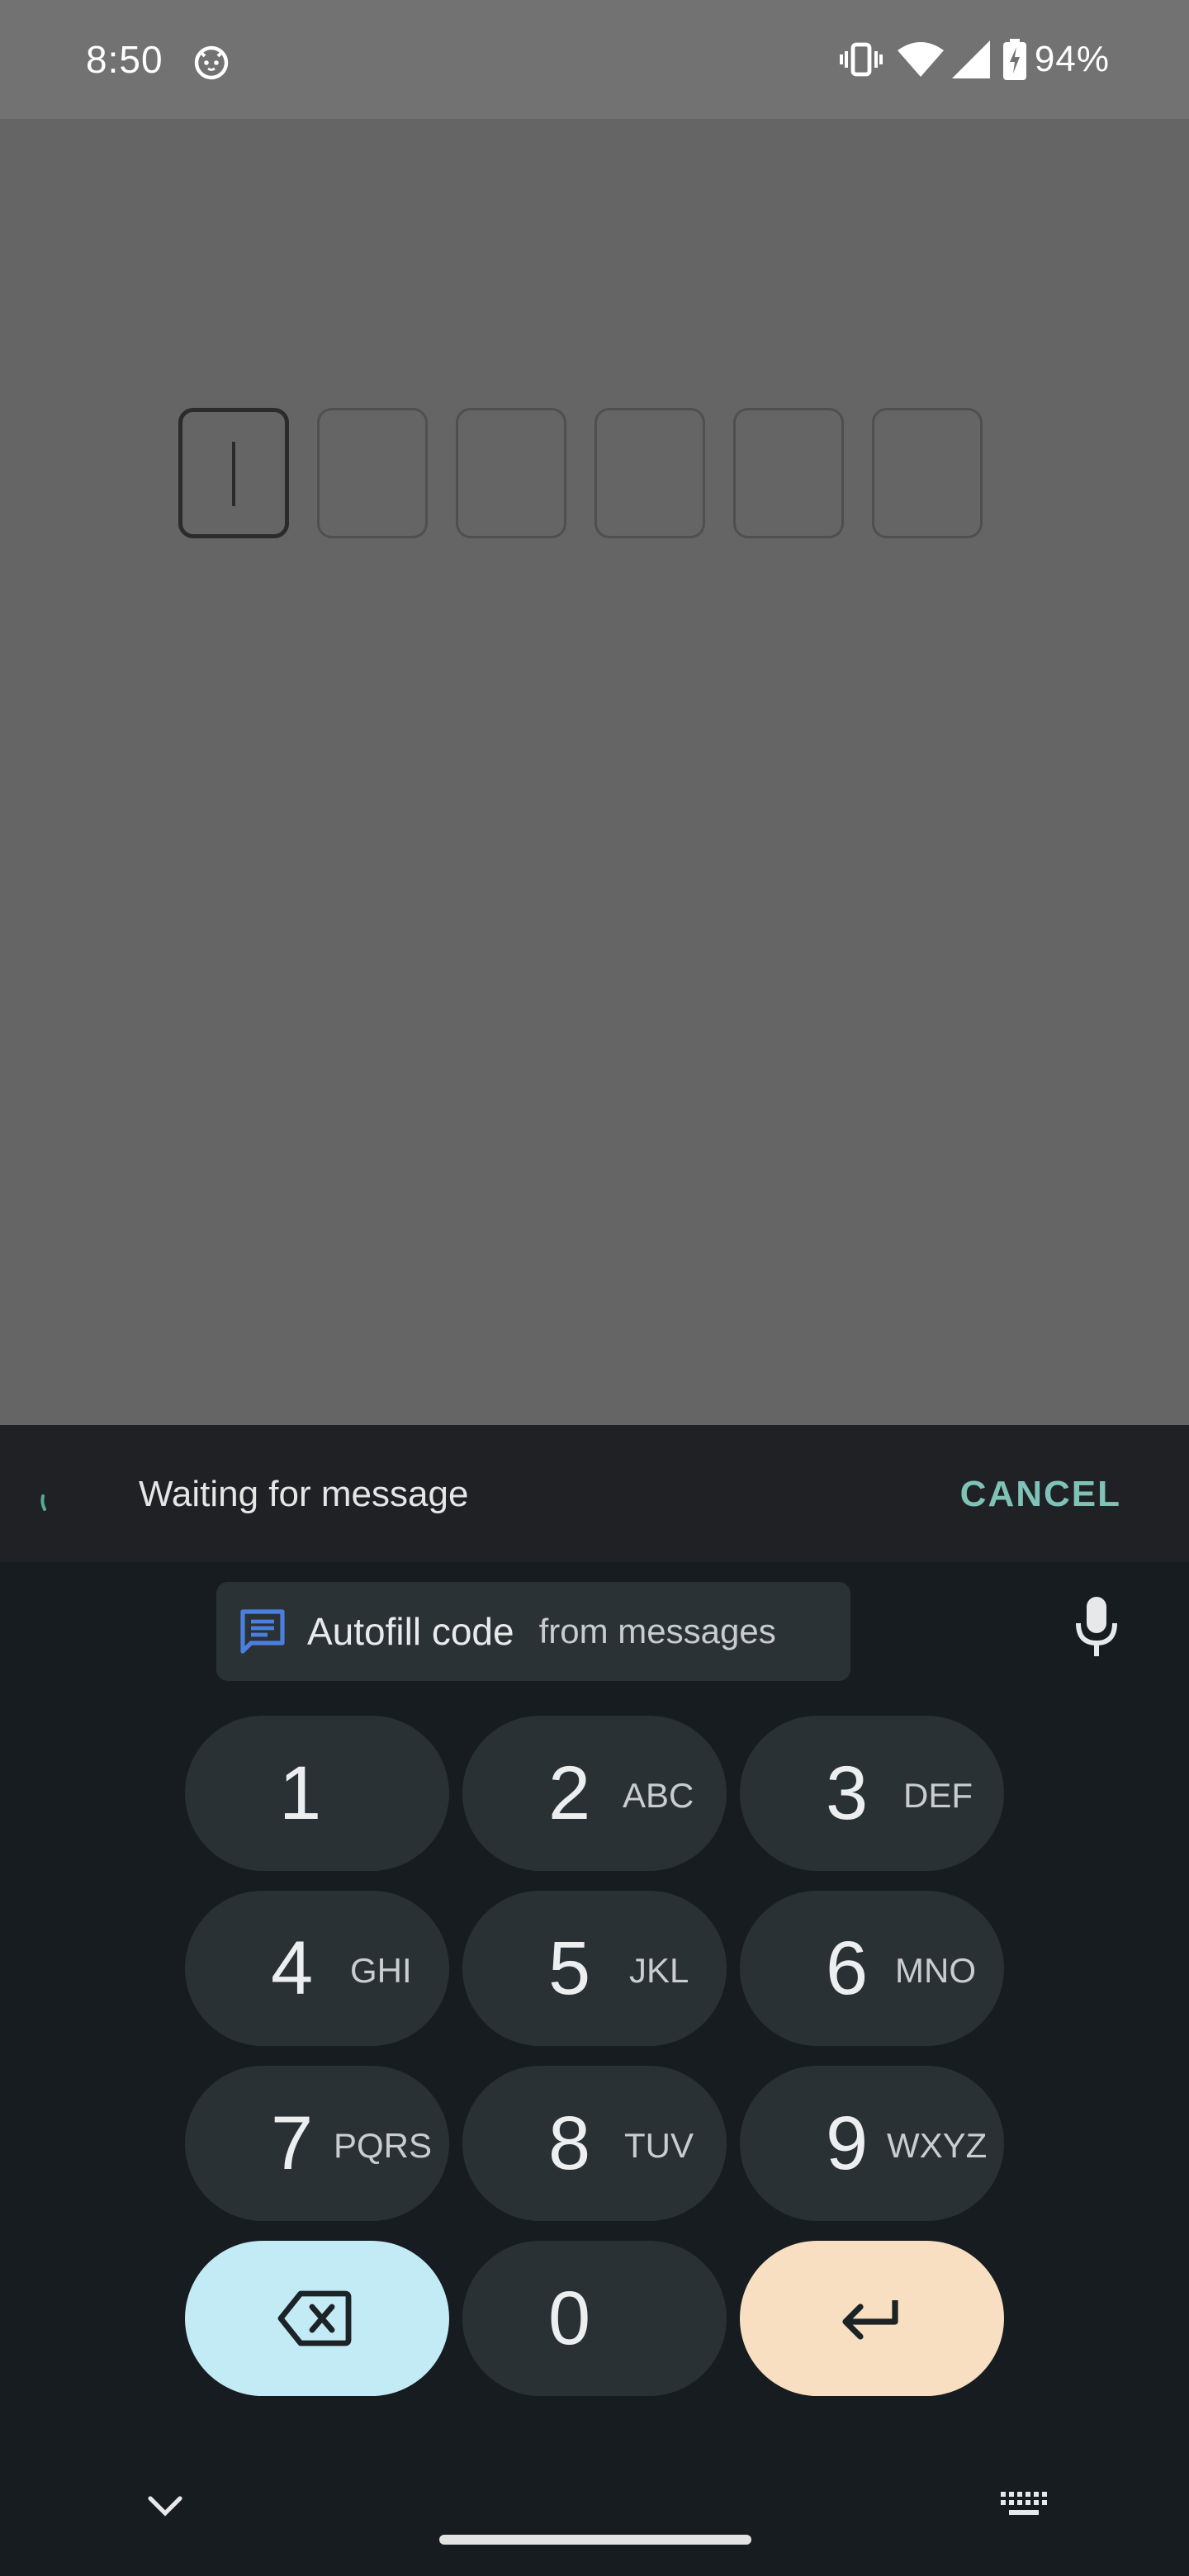 This screenshot has height=2576, width=1189. I want to click on battery-percent: 94%, so click(1072, 59).